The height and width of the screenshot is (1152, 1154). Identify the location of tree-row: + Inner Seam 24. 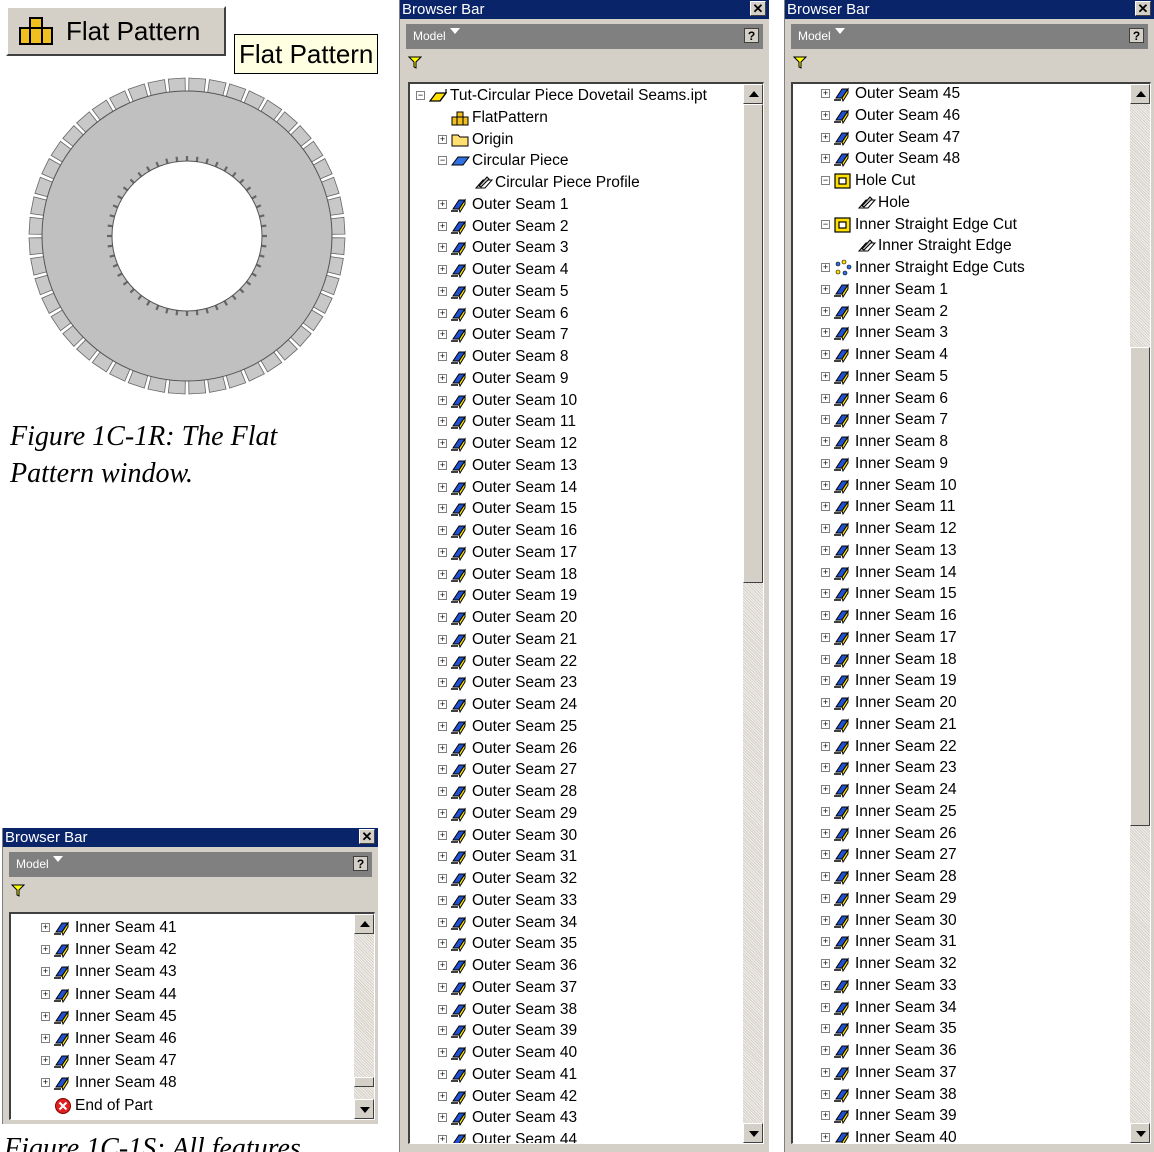
(961, 790).